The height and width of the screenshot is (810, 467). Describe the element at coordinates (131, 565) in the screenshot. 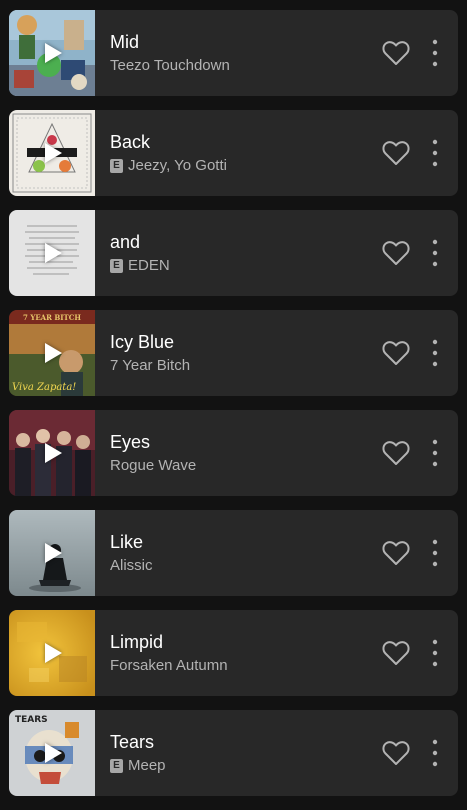

I see `track-artist: Alissic` at that location.